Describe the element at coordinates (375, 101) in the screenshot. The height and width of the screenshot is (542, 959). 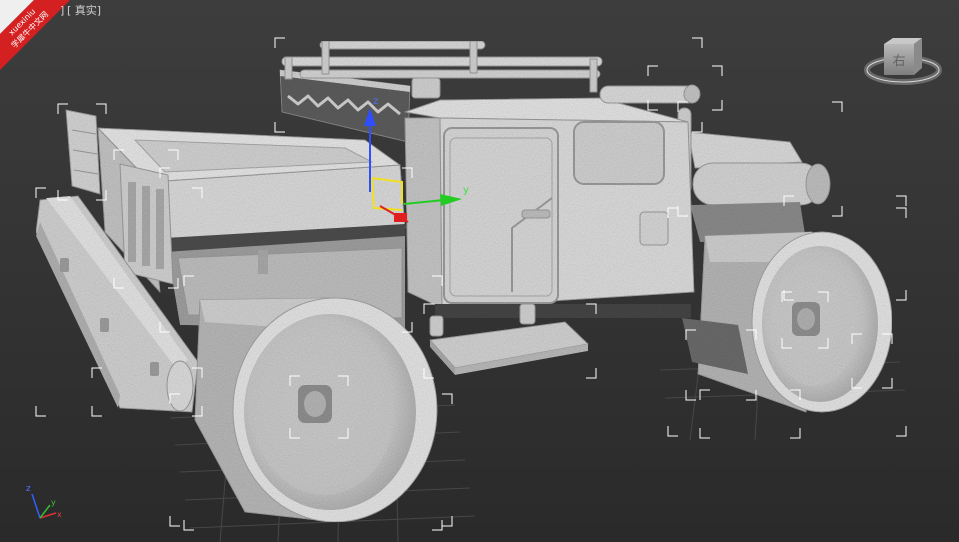
I see `gizmo-z-label: z` at that location.